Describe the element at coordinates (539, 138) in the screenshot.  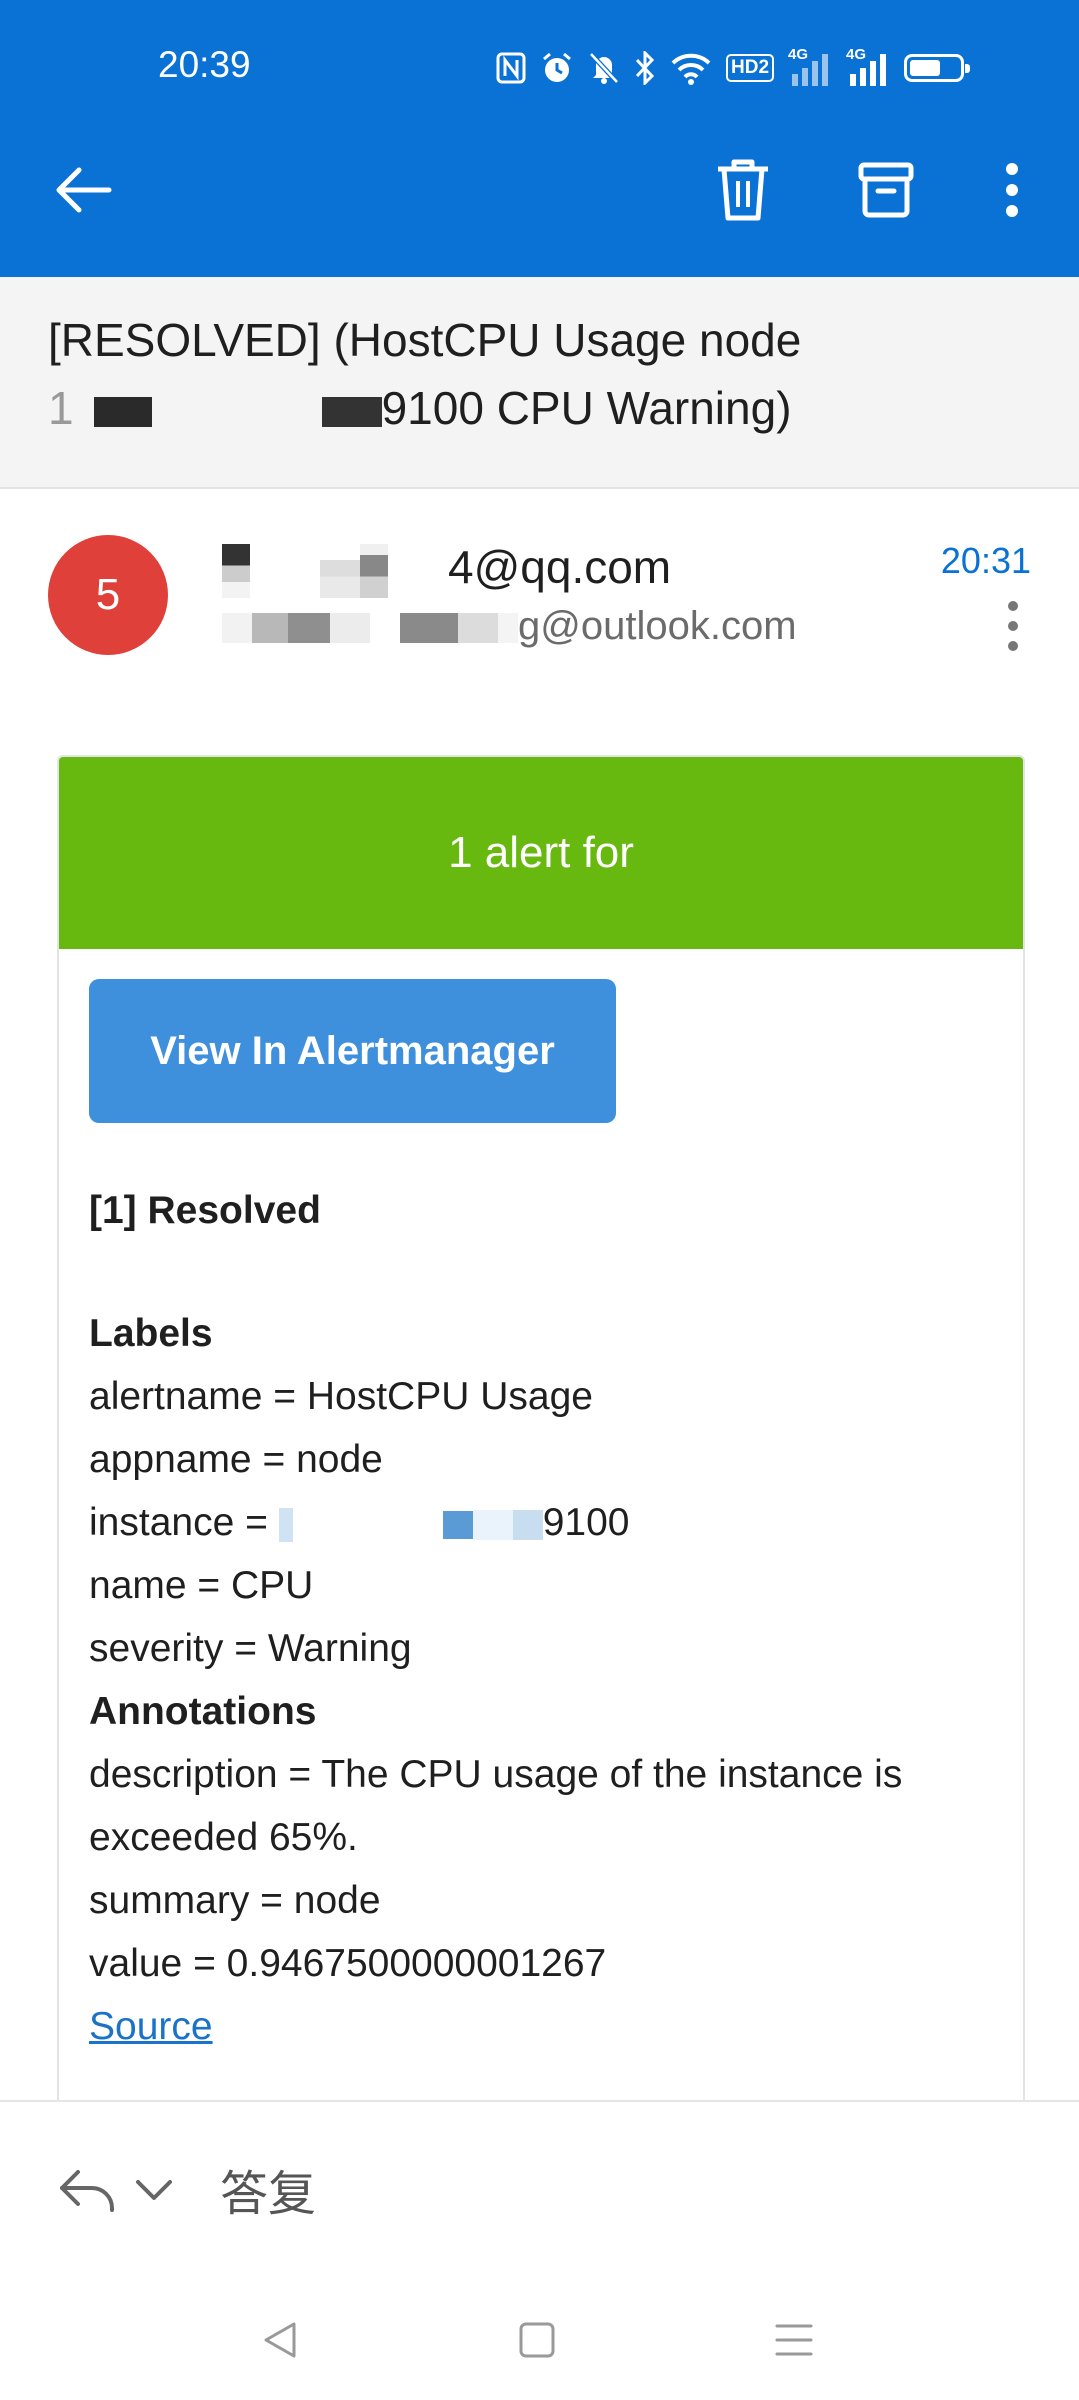
I see `app-top-bar: 20:39 HD2 4G 4G` at that location.